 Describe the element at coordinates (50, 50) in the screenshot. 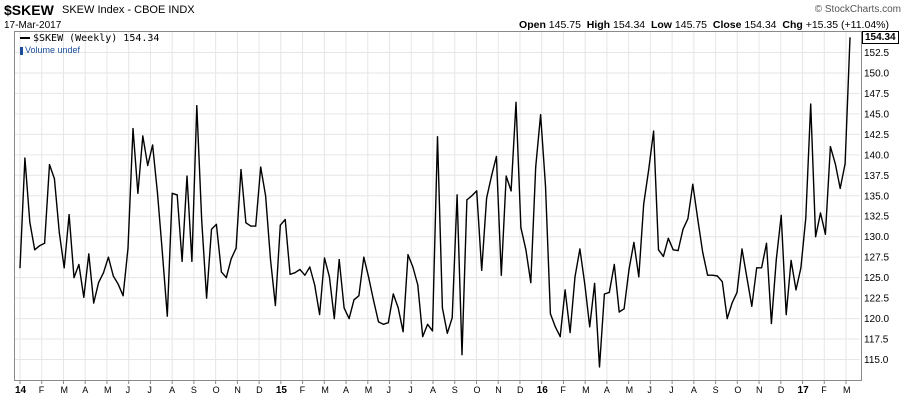

I see `volume-legend: Volume undef` at that location.